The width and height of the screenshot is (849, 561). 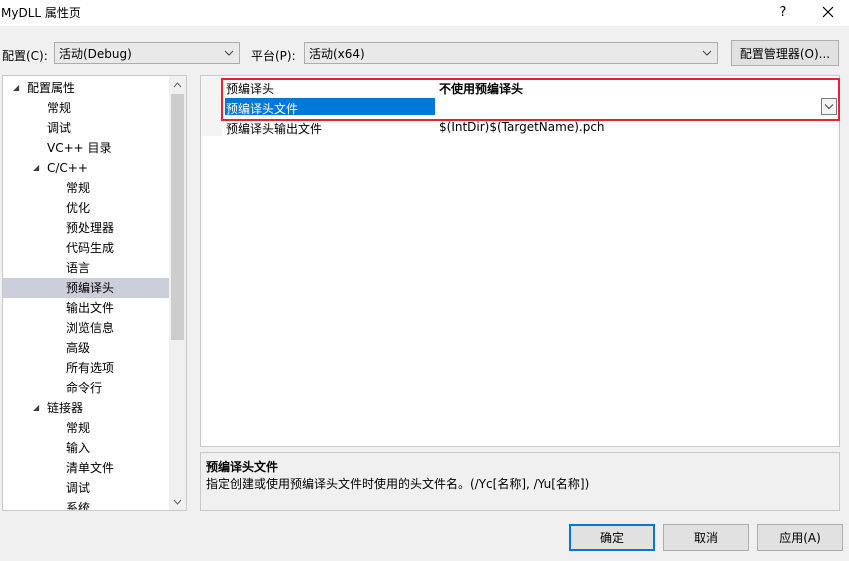 What do you see at coordinates (90, 368) in the screenshot?
I see `tree-item-label: 所有选项` at bounding box center [90, 368].